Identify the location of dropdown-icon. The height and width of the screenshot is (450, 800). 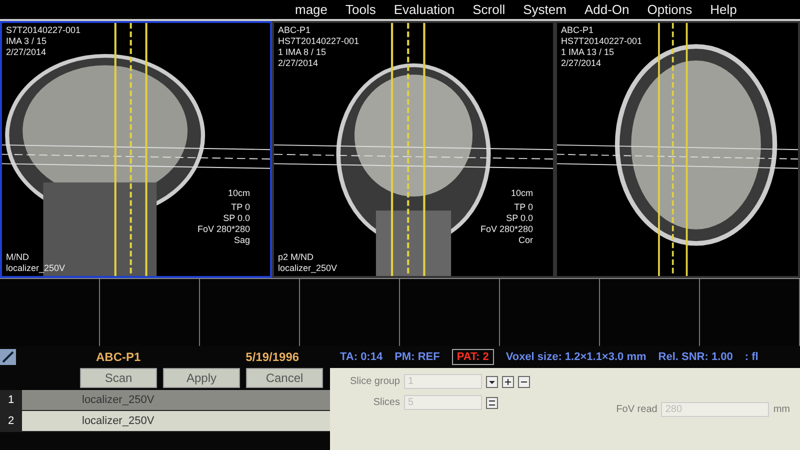
(492, 382).